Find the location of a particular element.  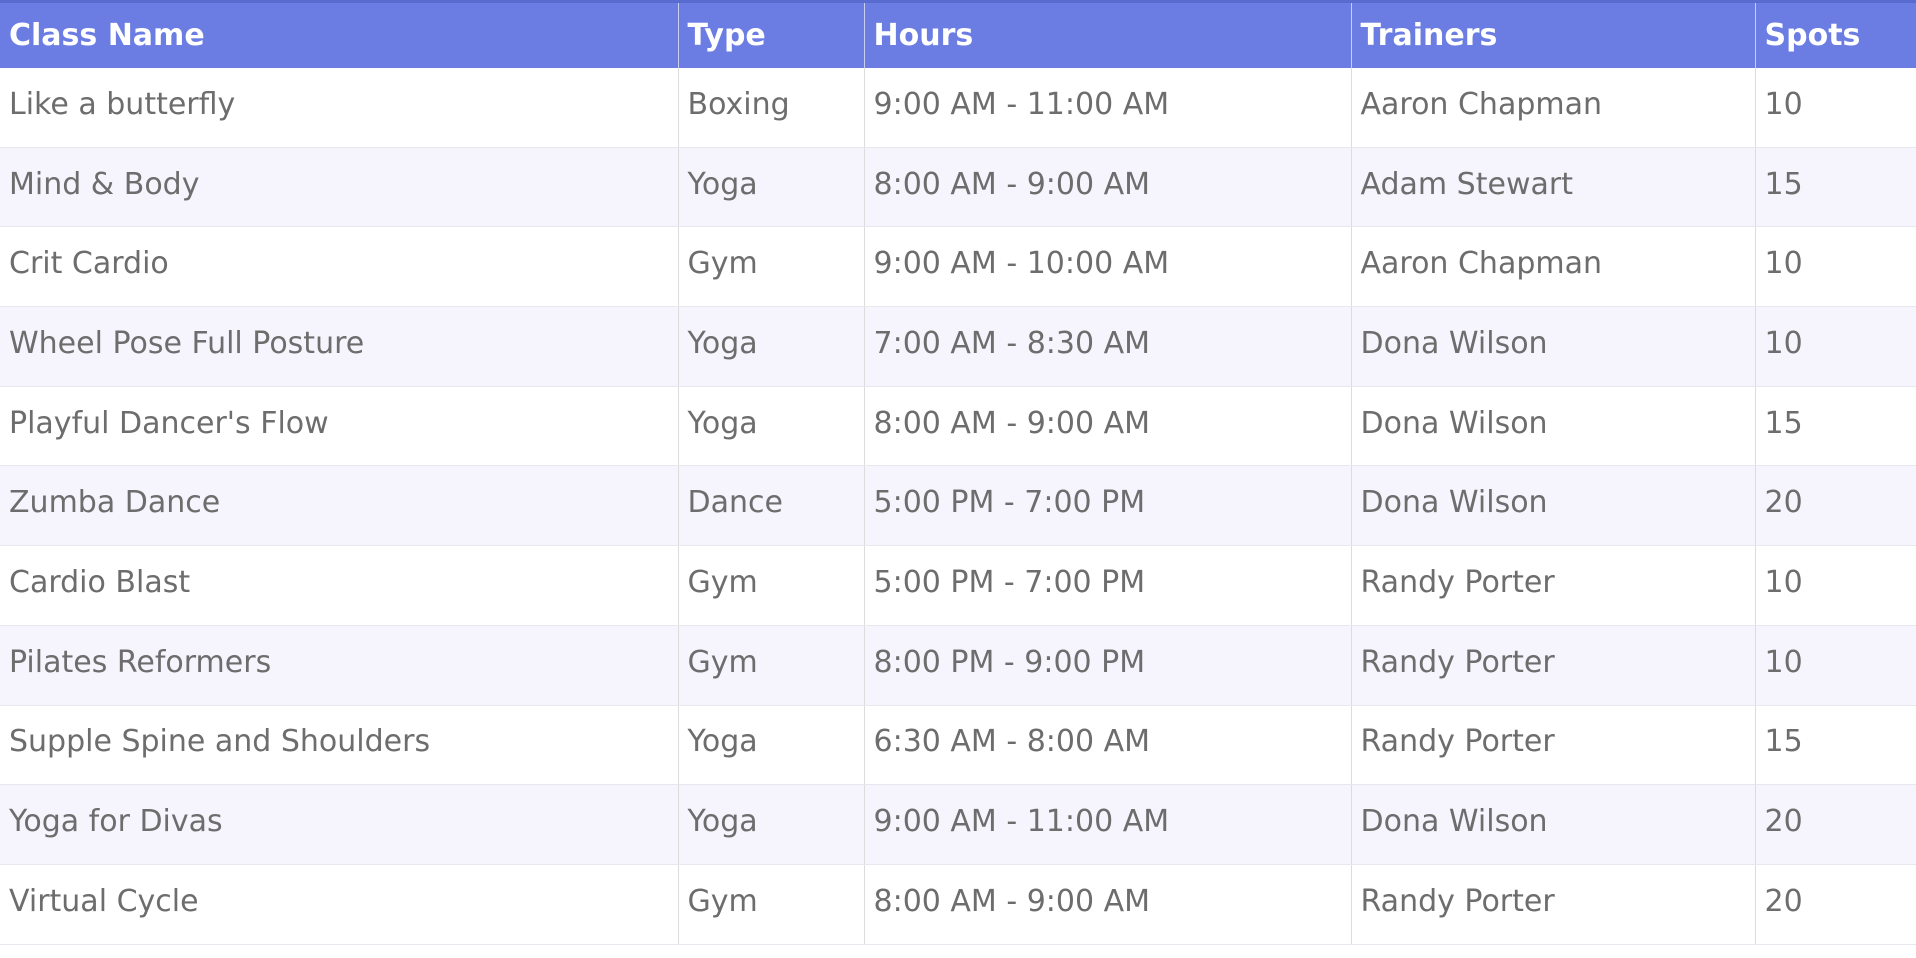

table-header: Class Name Type Hours Trainers Spots is located at coordinates (958, 34).